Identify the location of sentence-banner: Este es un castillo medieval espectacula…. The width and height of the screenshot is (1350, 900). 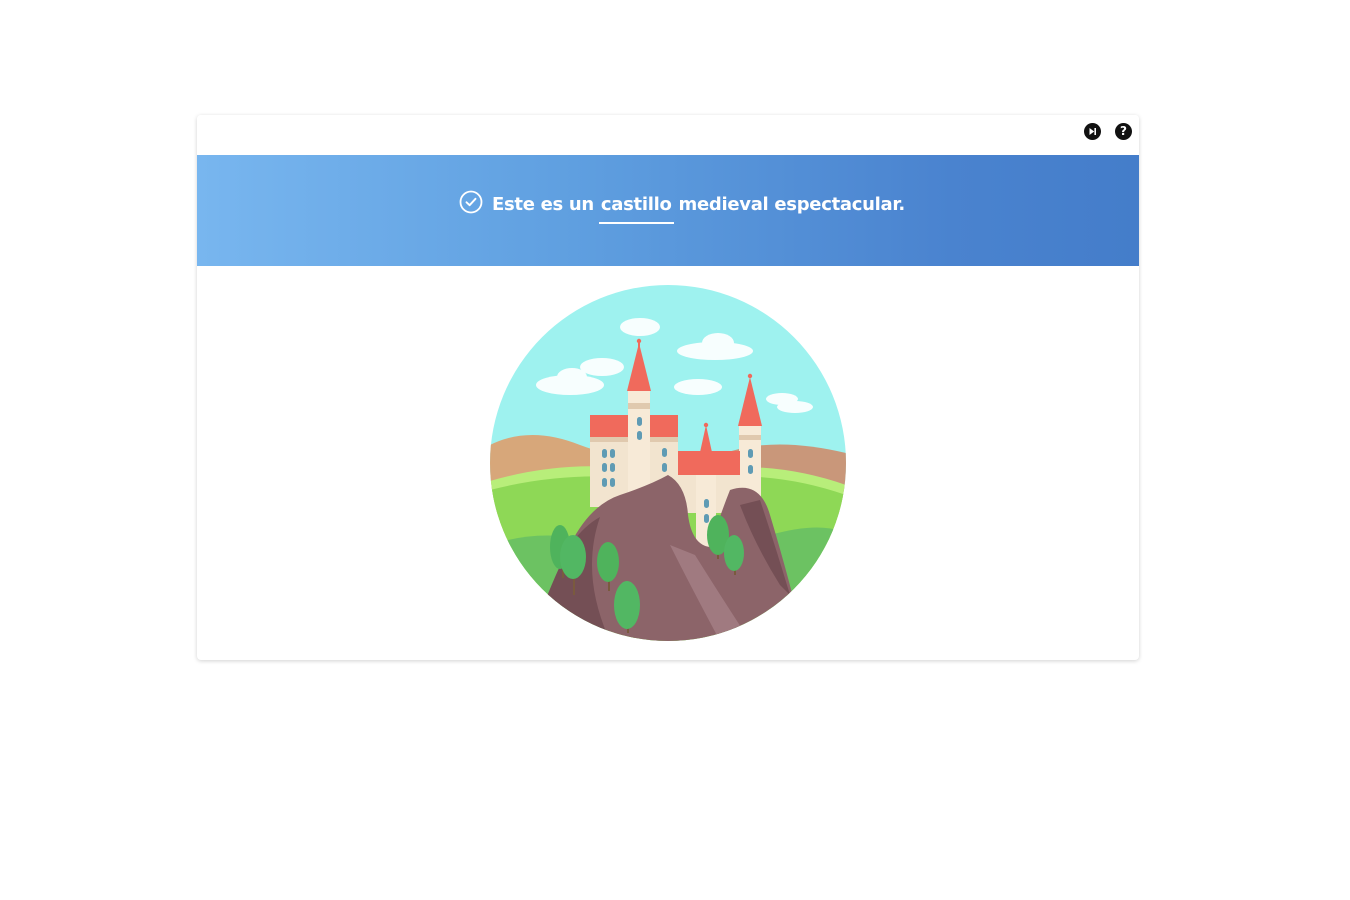
(668, 210).